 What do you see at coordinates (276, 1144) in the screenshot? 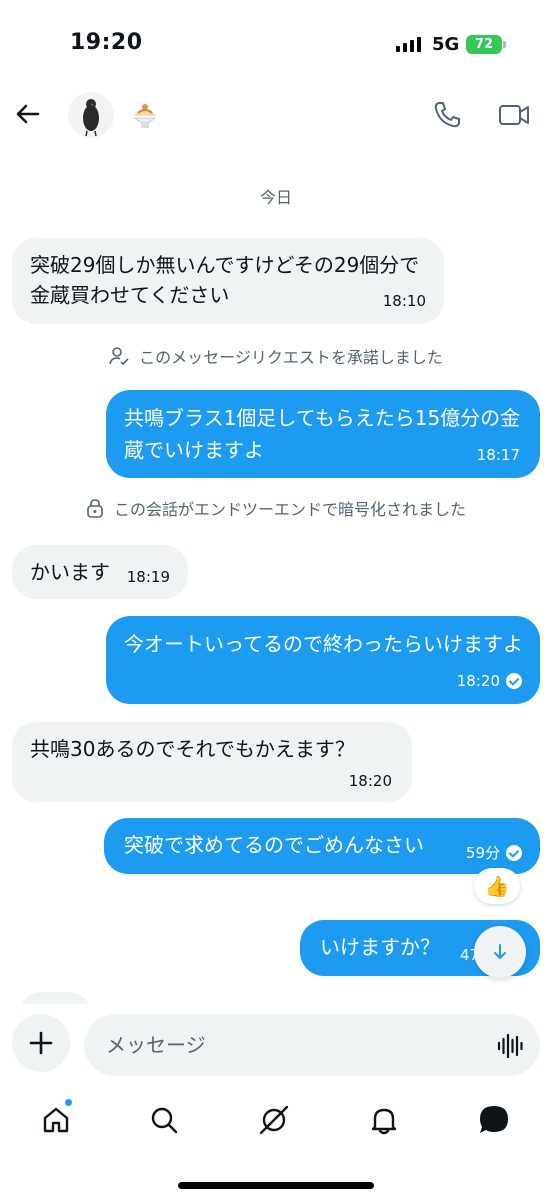
I see `bottom-nav` at bounding box center [276, 1144].